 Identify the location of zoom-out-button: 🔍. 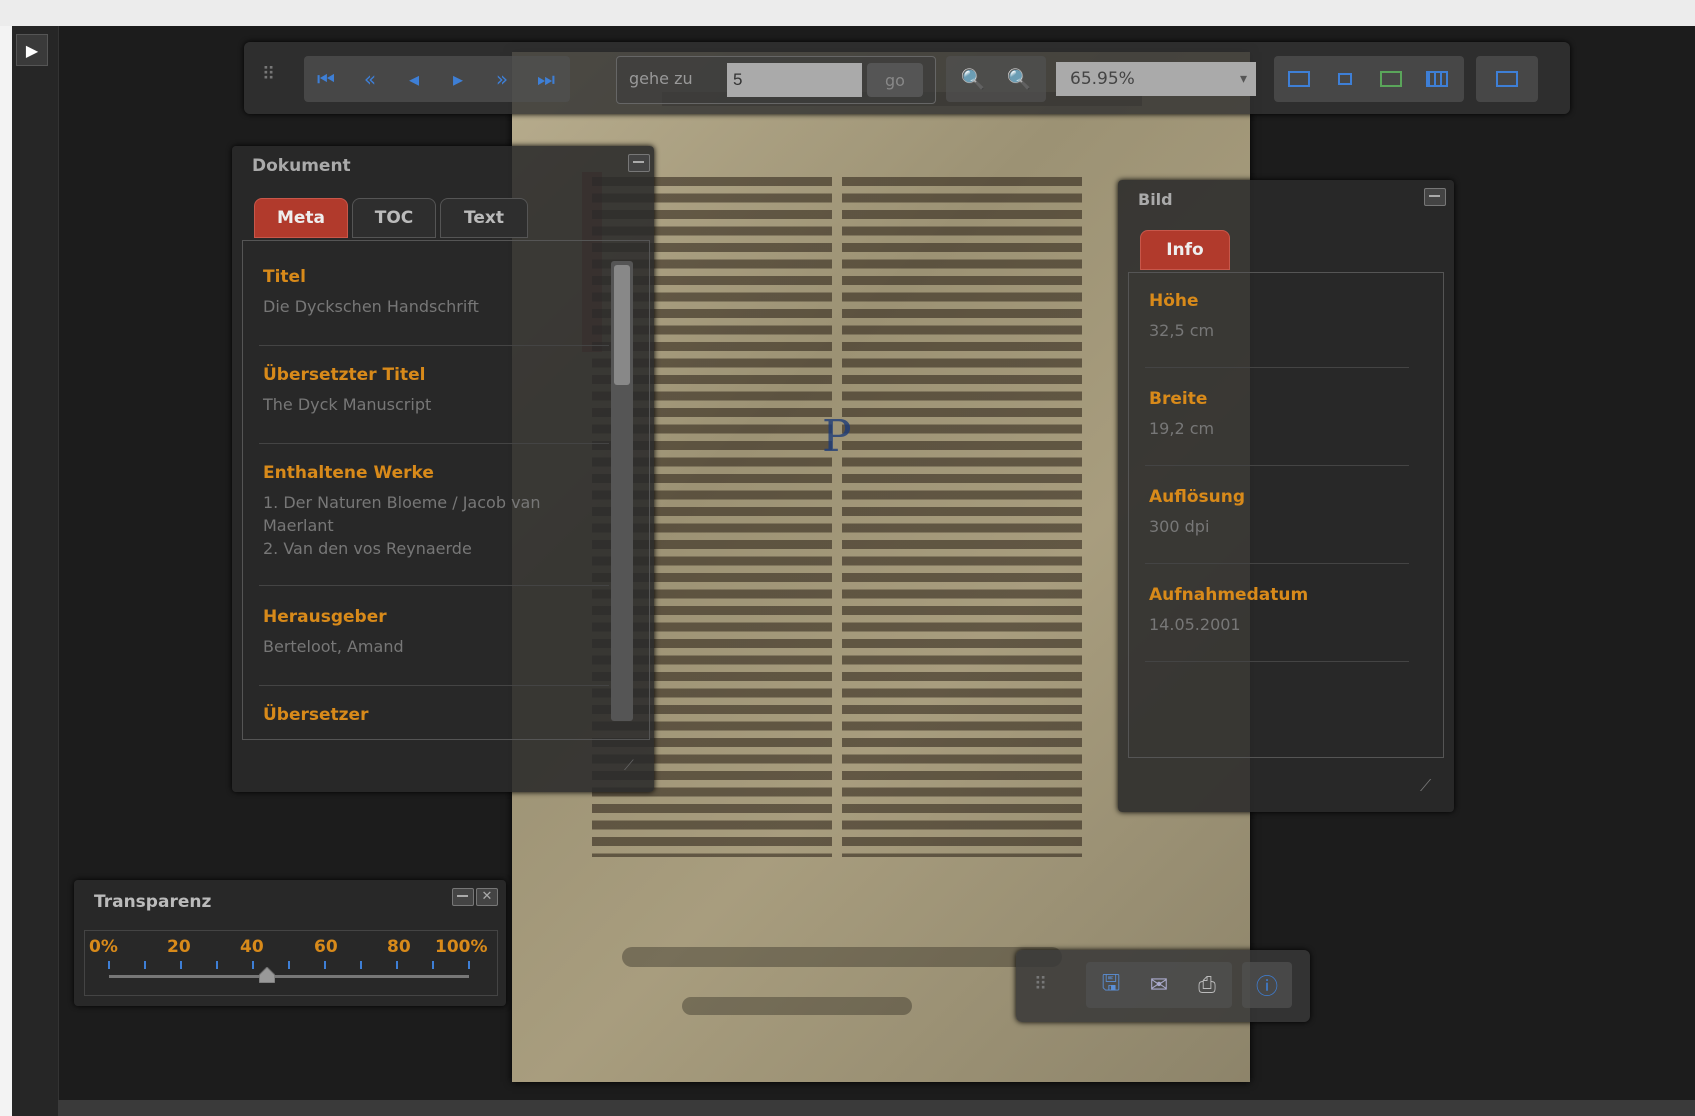
(973, 79).